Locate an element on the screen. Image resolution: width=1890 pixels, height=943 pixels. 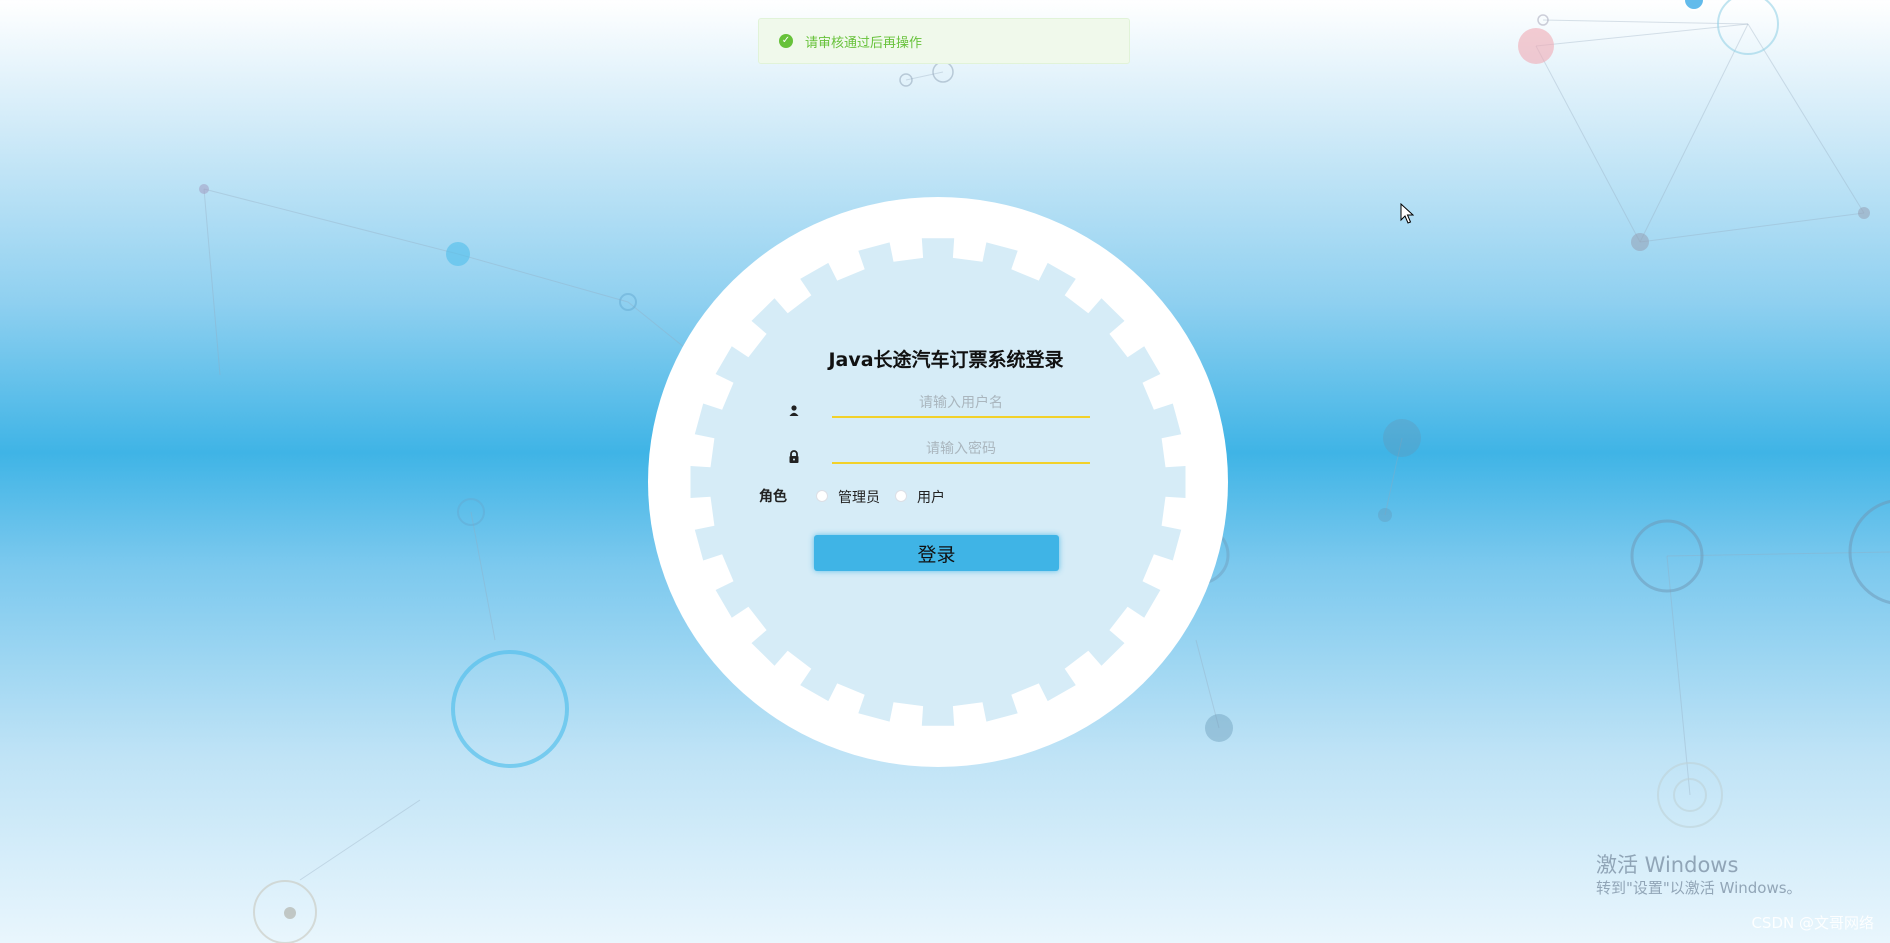
toast-text: 请审核通过后再操作 is located at coordinates (864, 43).